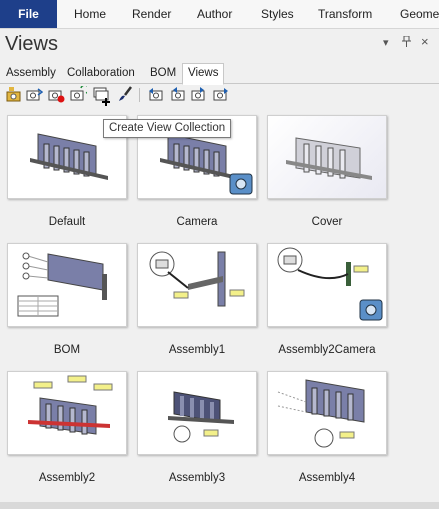  Describe the element at coordinates (155, 94) in the screenshot. I see `first-view-icon` at that location.